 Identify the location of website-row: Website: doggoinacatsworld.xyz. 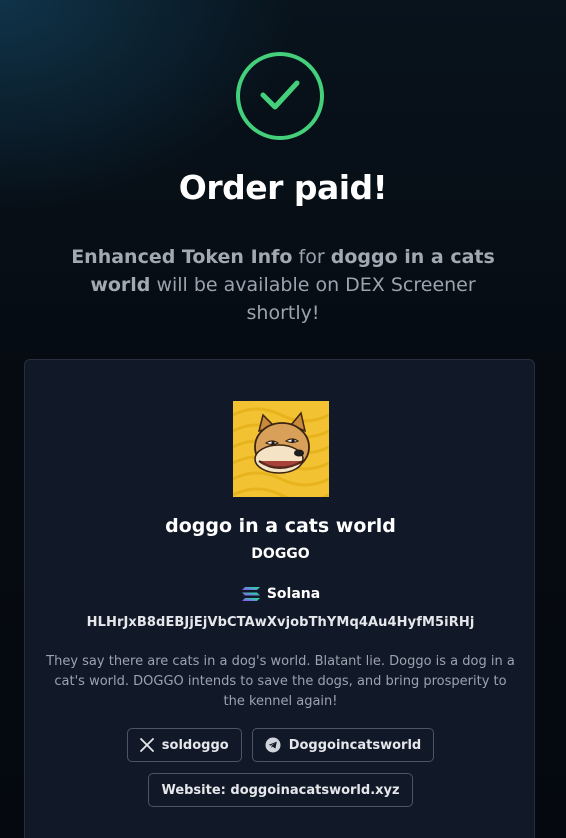
(280, 790).